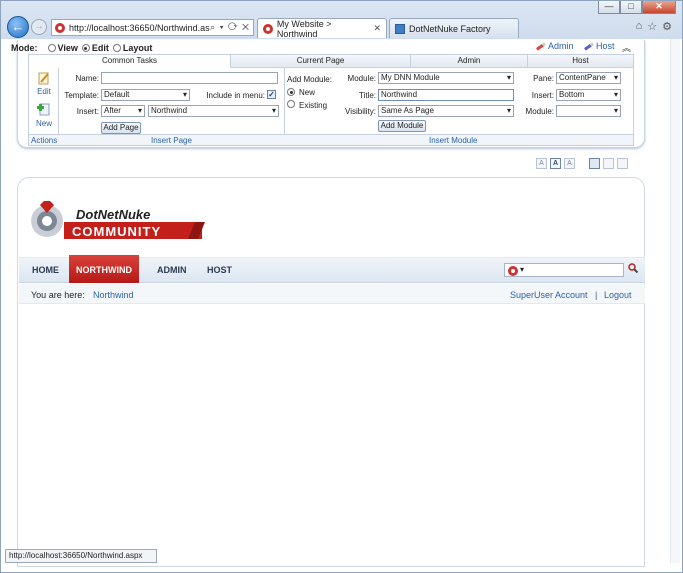  Describe the element at coordinates (626, 47) in the screenshot. I see `collapse-chevron-icon: ︽` at that location.